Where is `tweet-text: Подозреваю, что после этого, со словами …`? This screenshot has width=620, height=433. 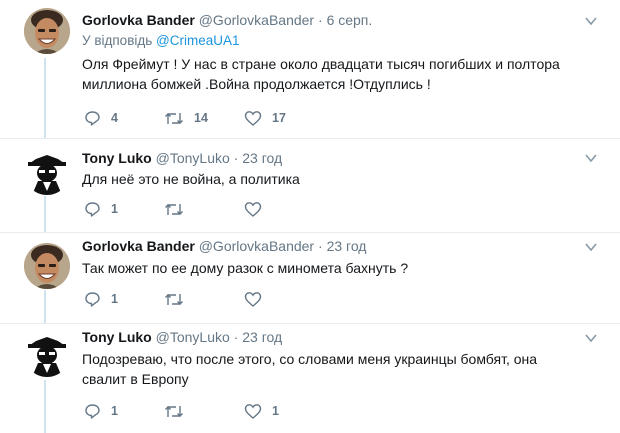
tweet-text: Подозреваю, что после этого, со словами … is located at coordinates (310, 369).